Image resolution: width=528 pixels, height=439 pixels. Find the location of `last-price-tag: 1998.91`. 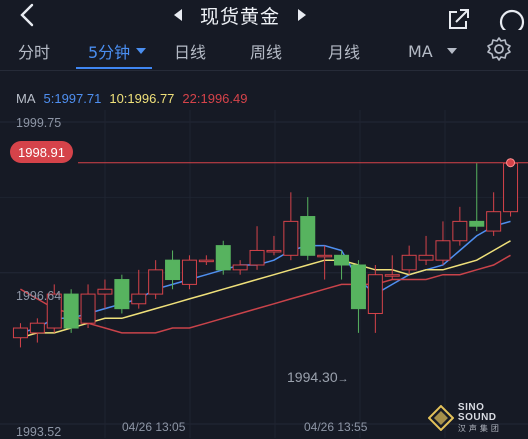

last-price-tag: 1998.91 is located at coordinates (41, 152).